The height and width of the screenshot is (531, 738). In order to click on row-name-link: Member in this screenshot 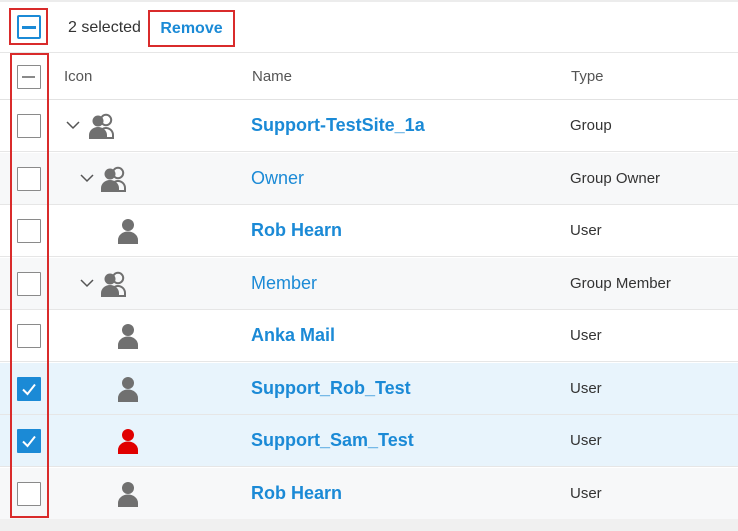, I will do `click(284, 283)`.